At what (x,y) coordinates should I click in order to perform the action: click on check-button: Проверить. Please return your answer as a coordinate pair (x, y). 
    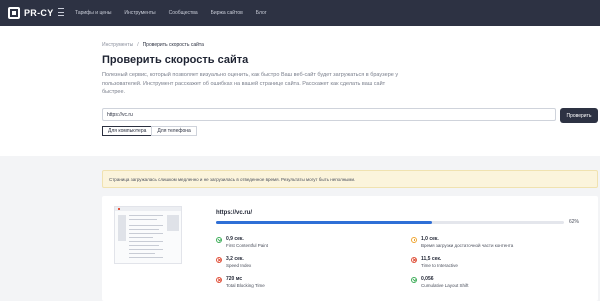
    Looking at the image, I should click on (579, 115).